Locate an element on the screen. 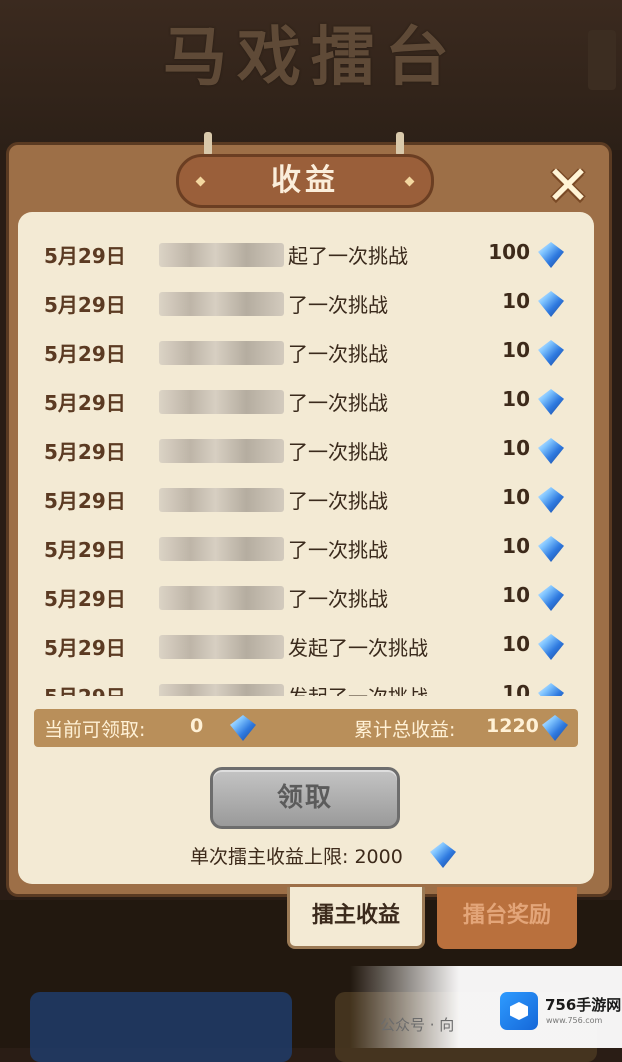 The width and height of the screenshot is (622, 1062). earnings-row: 5月29日 起了一次挑战 100 is located at coordinates (306, 256).